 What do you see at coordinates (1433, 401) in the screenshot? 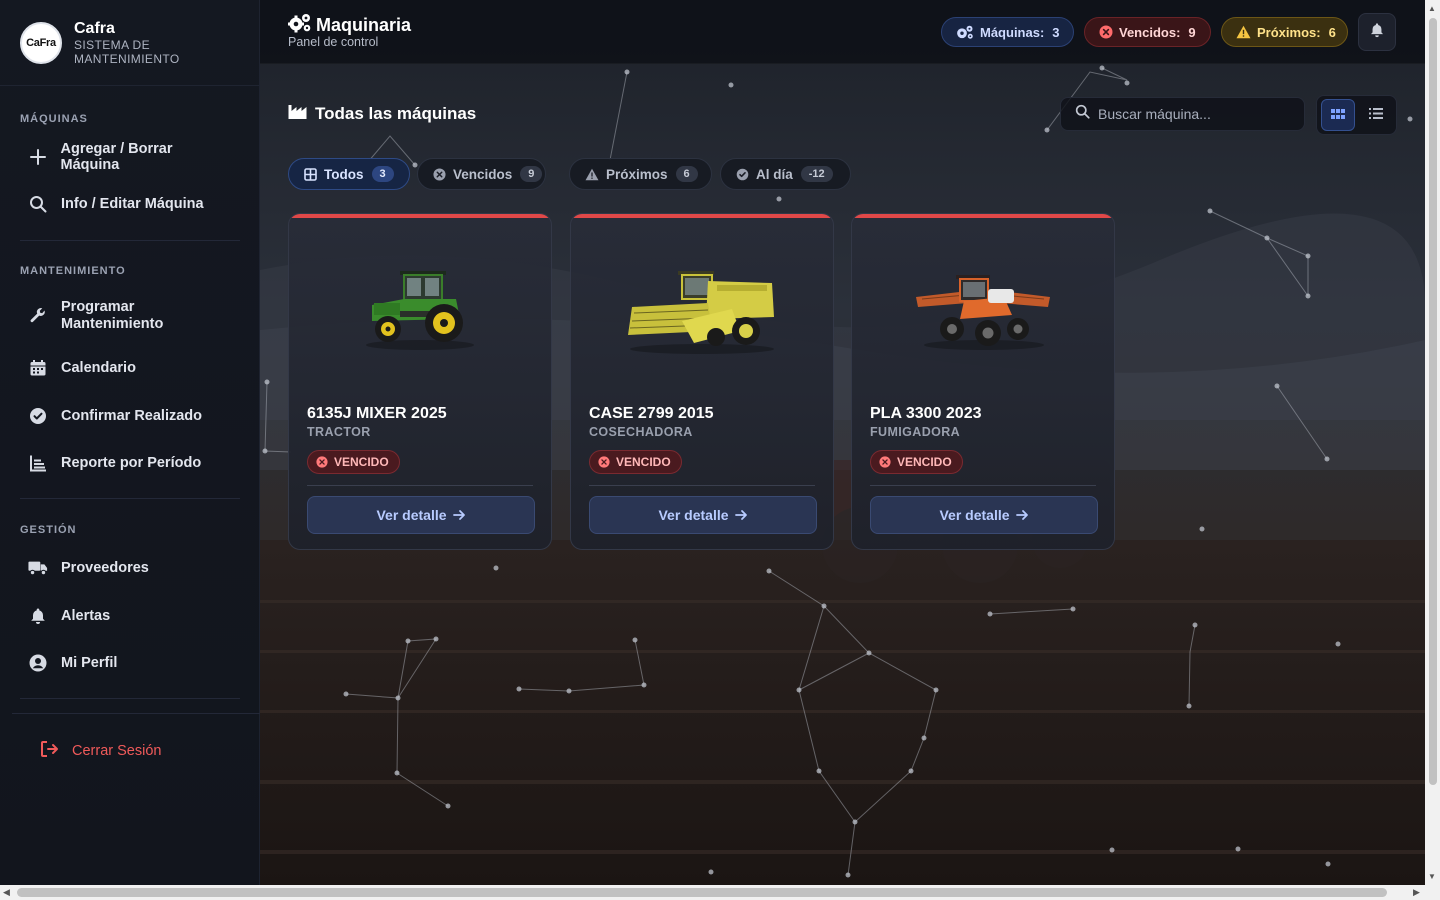
I see `vertical-scroll-thumb` at bounding box center [1433, 401].